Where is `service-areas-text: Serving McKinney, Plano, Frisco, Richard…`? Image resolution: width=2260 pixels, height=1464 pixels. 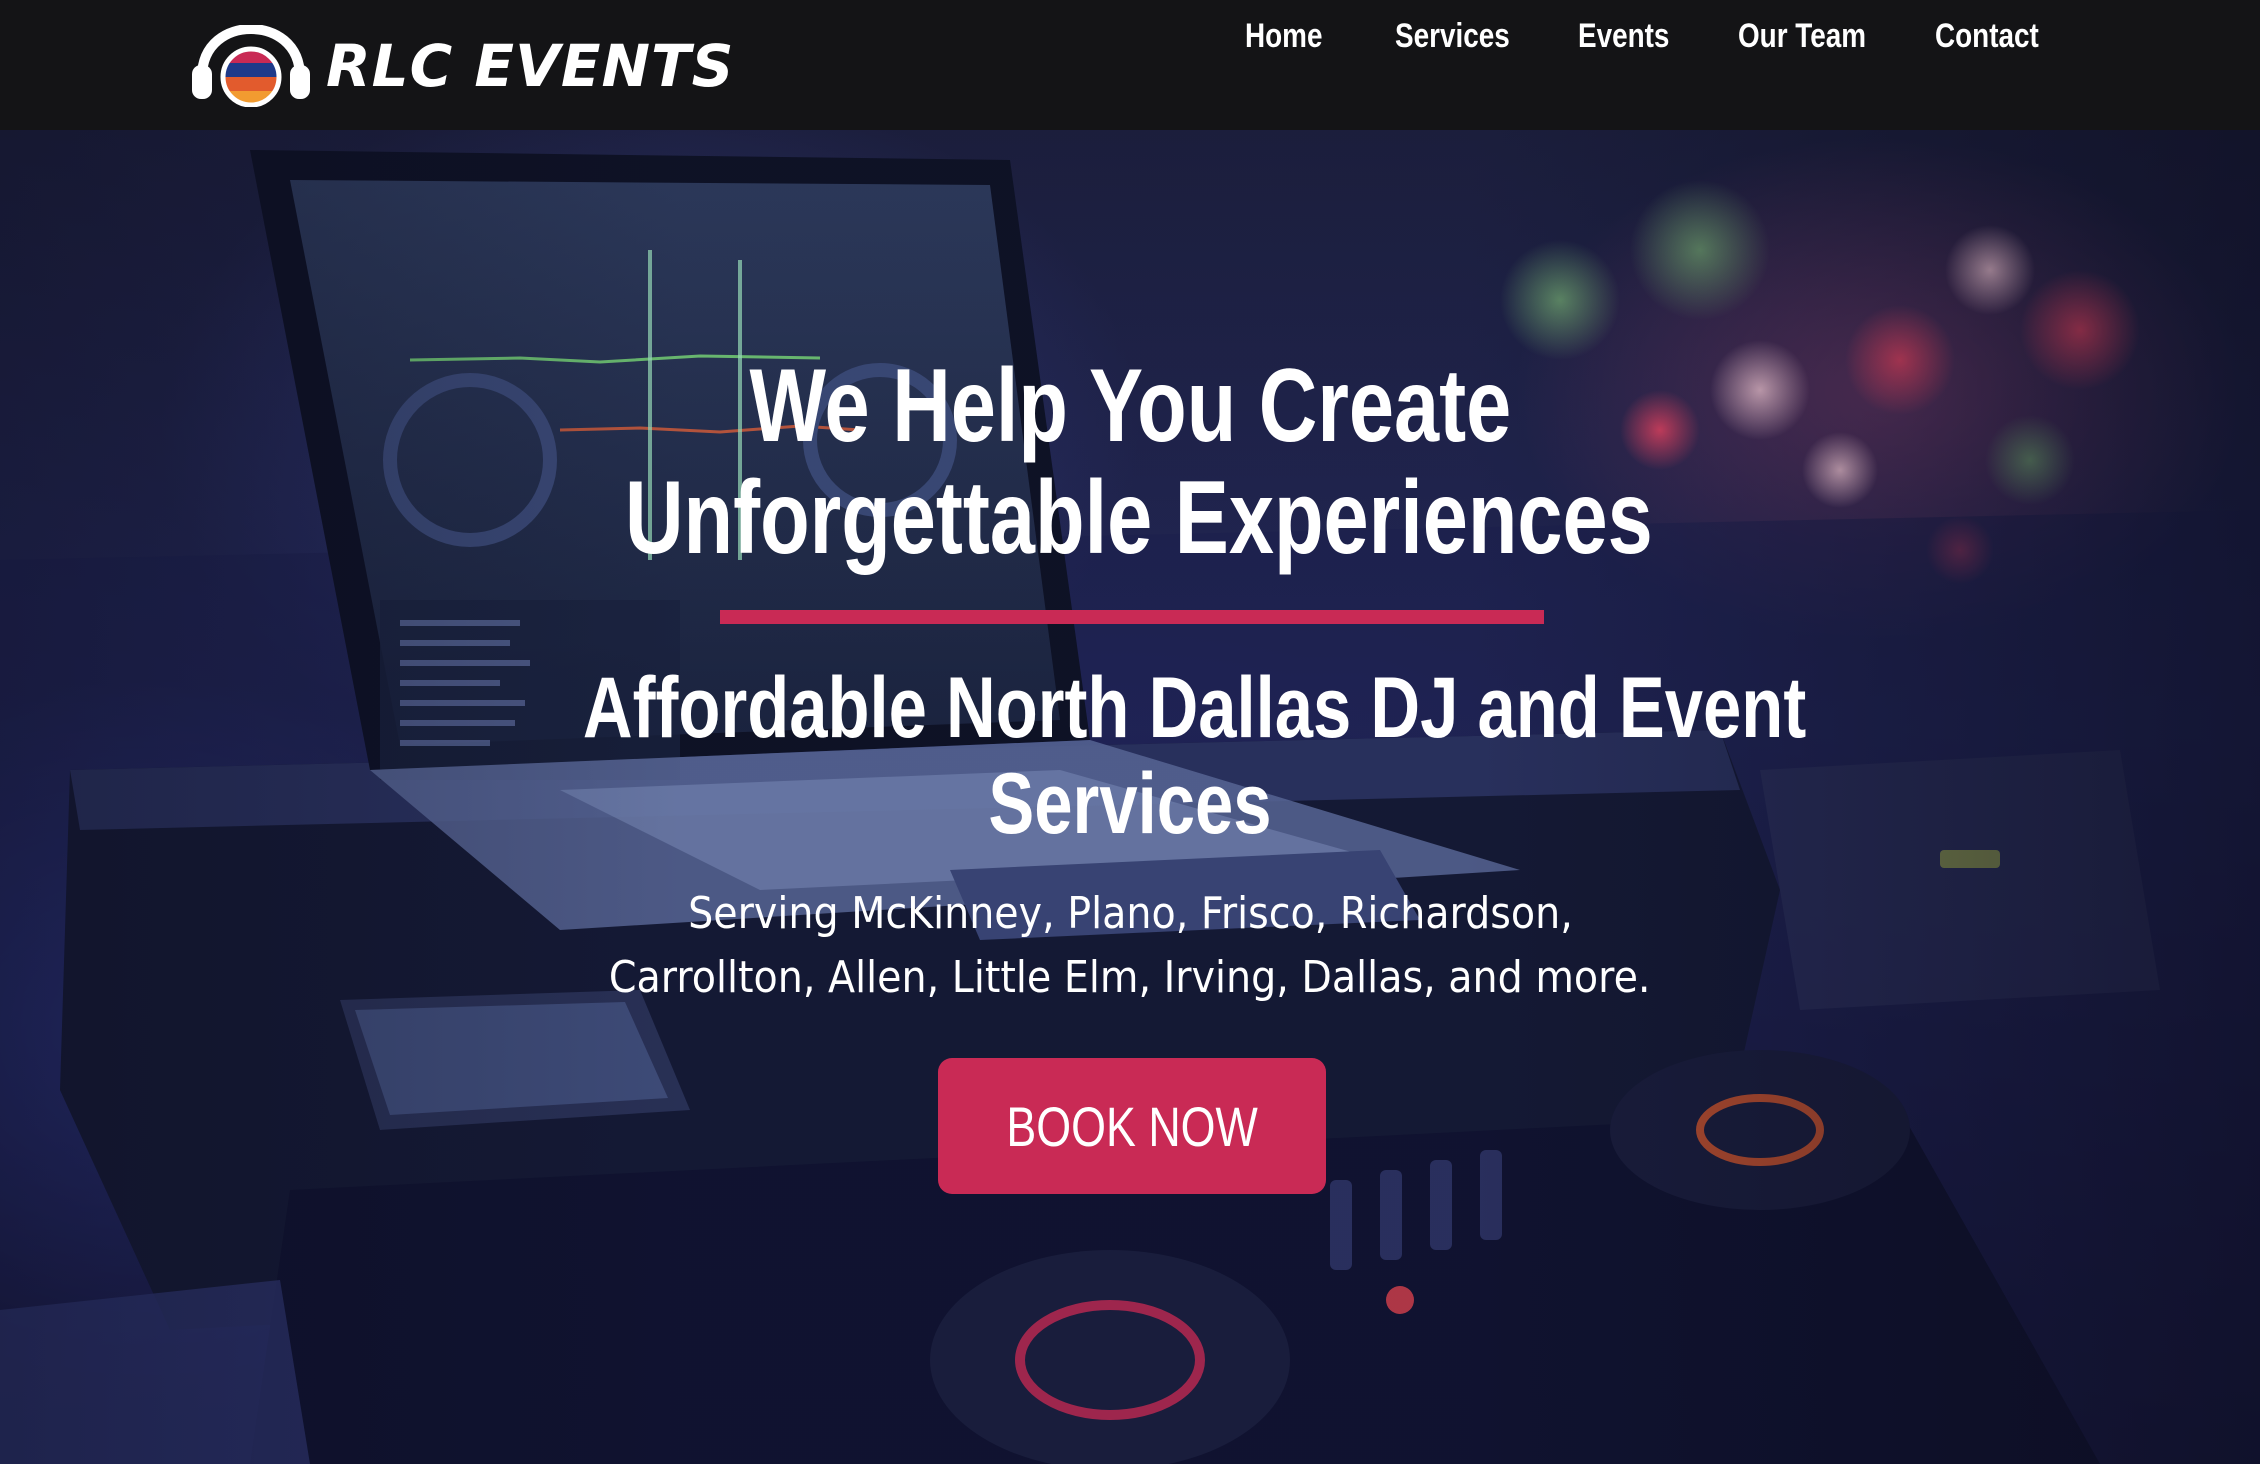 service-areas-text: Serving McKinney, Plano, Frisco, Richard… is located at coordinates (1130, 946).